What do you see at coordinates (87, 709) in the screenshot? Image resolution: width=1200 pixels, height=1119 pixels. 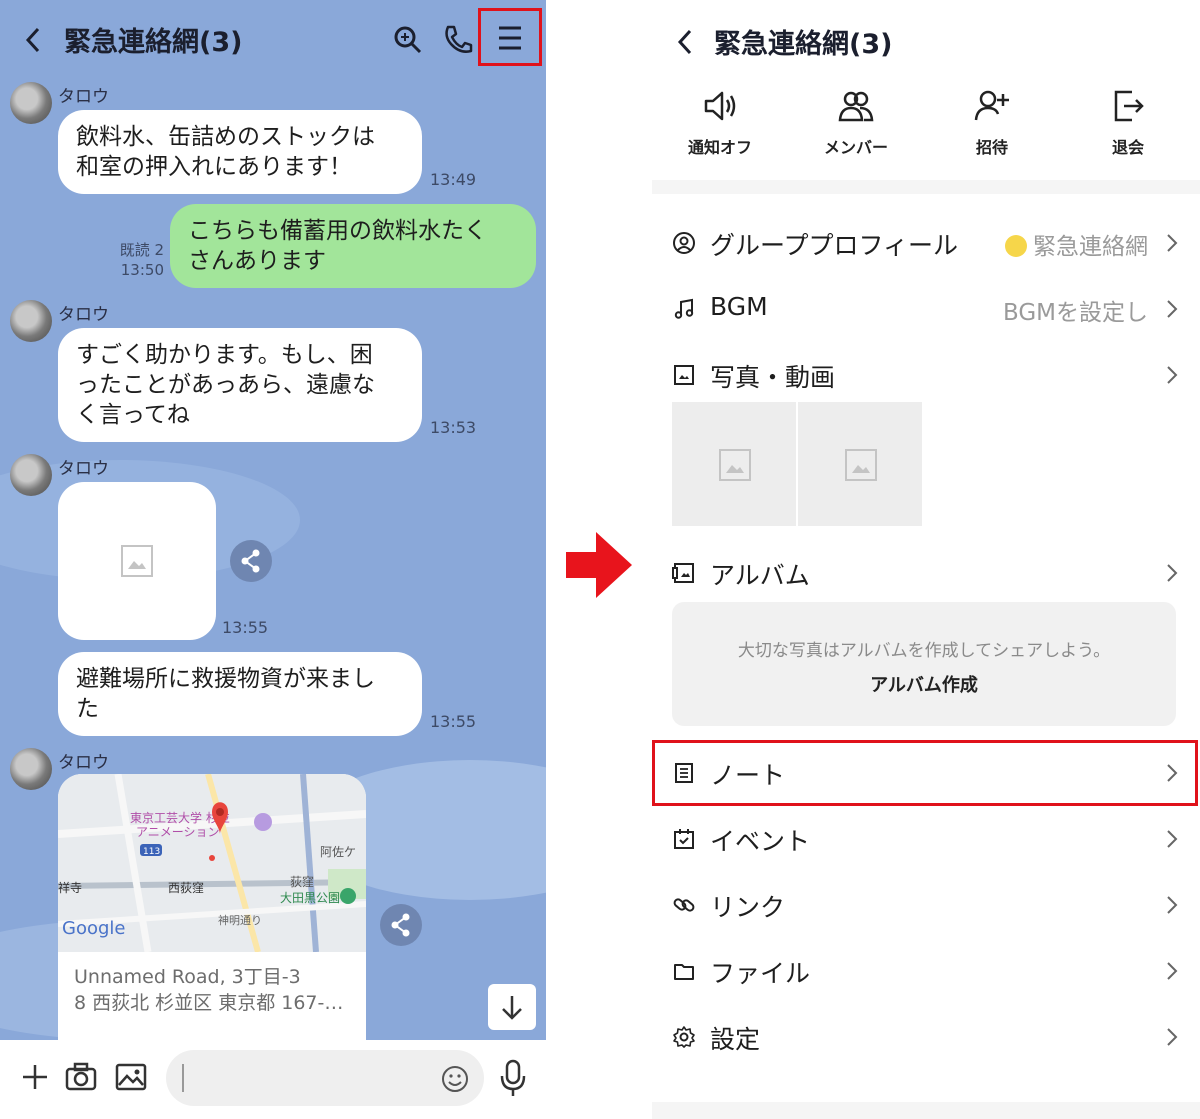 I see `message-line: た` at bounding box center [87, 709].